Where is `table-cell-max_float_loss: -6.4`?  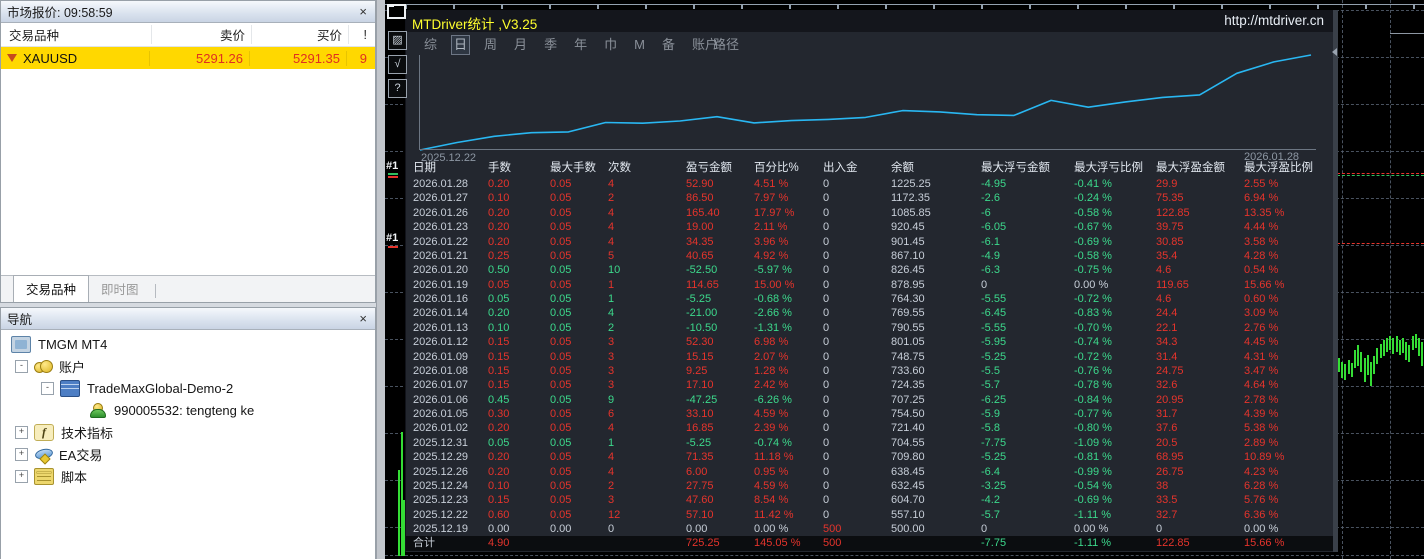
table-cell-max_float_loss: -6.4 is located at coordinates (990, 471).